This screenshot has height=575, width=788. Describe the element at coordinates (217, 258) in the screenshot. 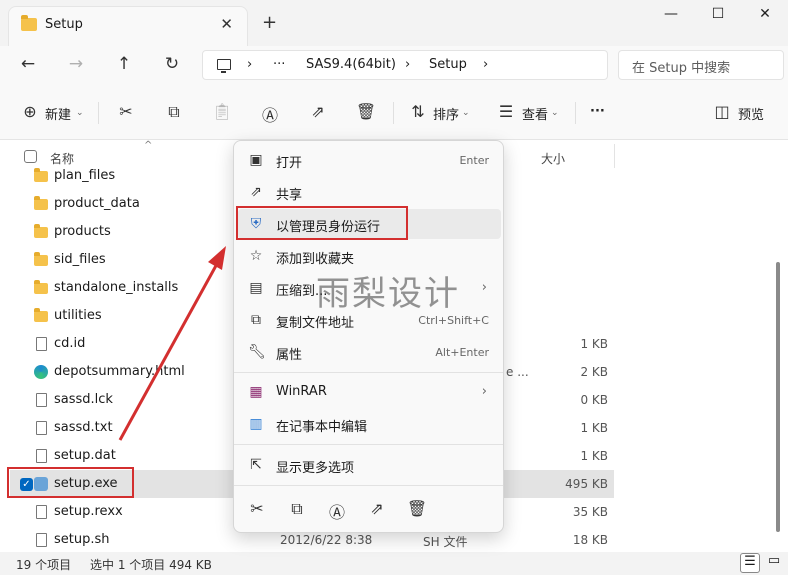

I see `arrow-head` at that location.